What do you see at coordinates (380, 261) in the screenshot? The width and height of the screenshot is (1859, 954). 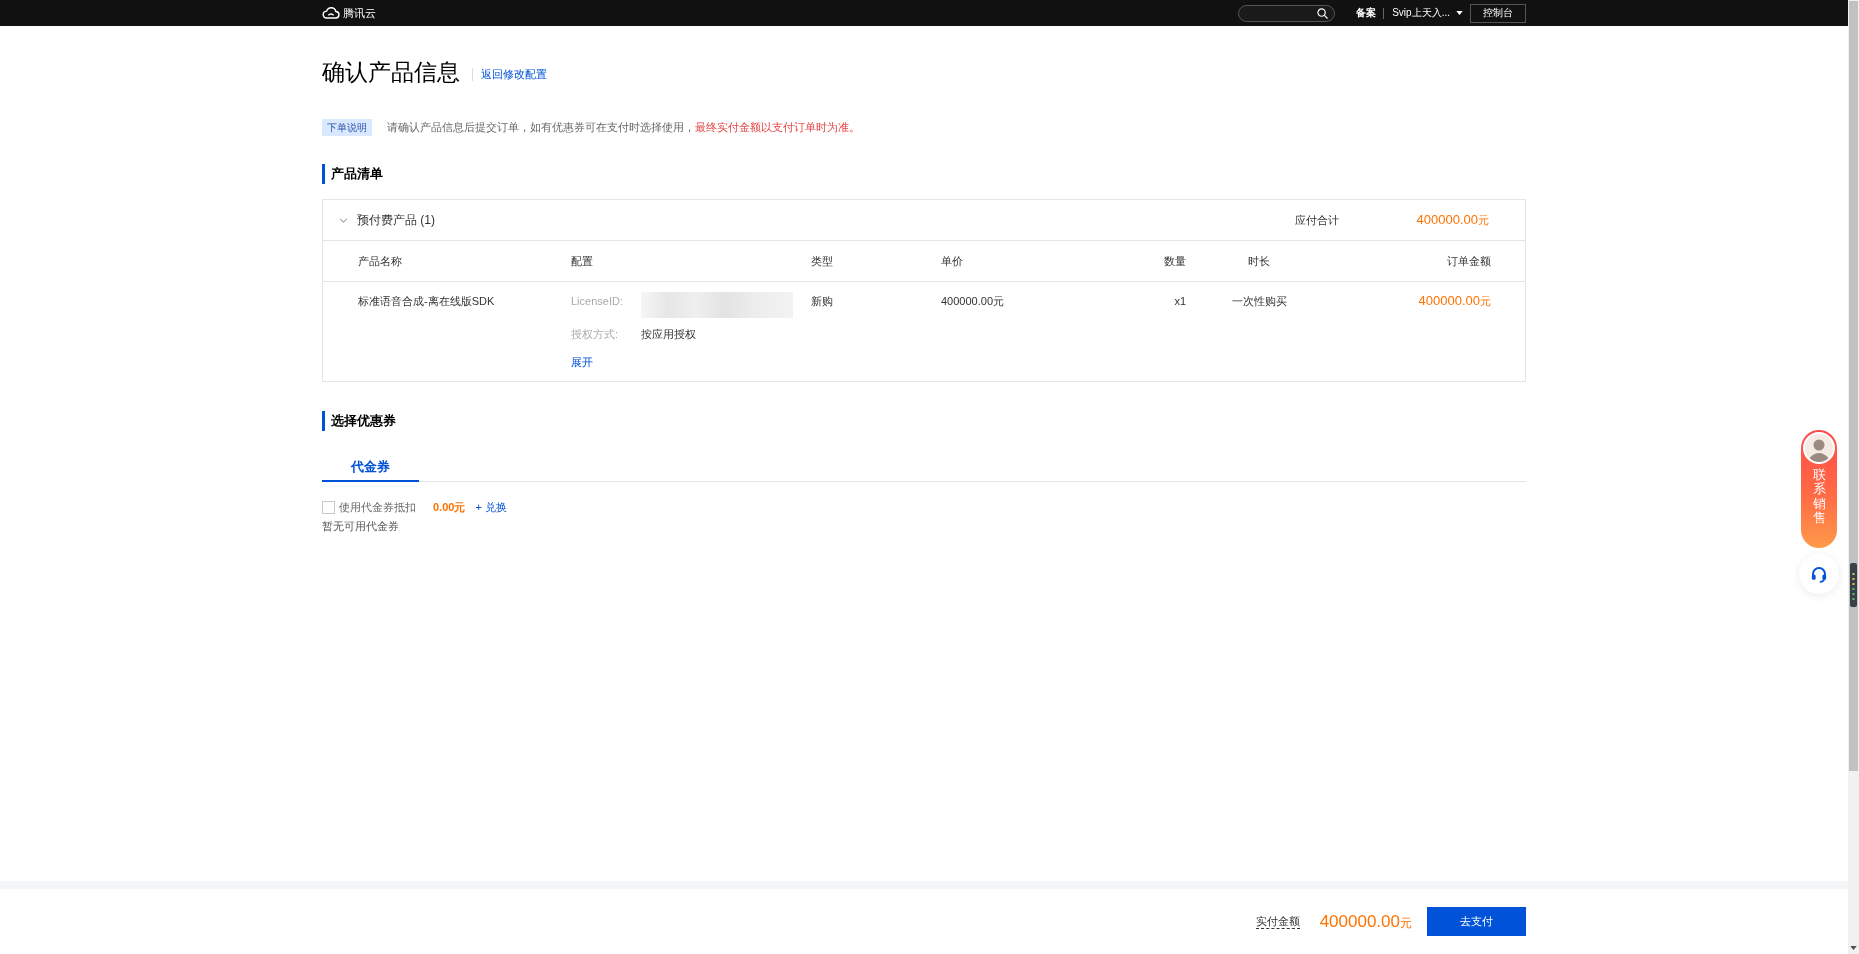 I see `column-header: 产品名称` at bounding box center [380, 261].